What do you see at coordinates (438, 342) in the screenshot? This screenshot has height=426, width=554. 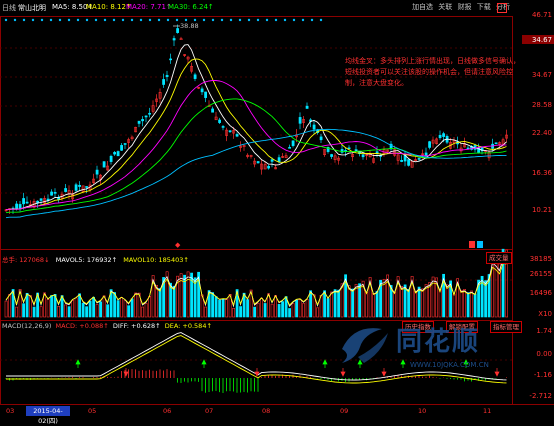 I see `brand-name: 同花顺` at bounding box center [438, 342].